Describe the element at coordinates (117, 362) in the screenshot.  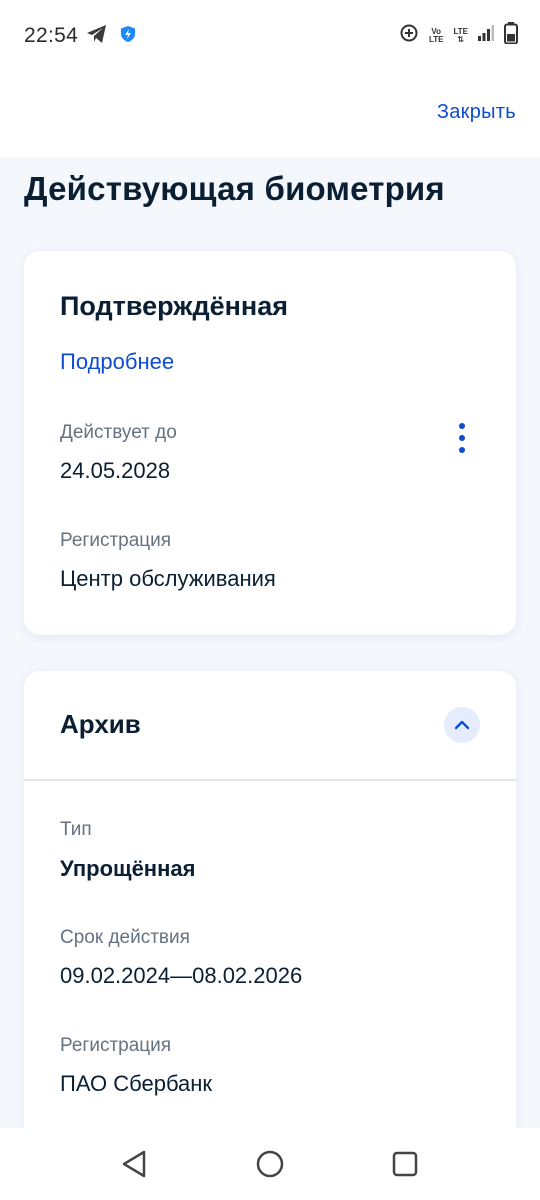
I see `details-link: Подробнее` at that location.